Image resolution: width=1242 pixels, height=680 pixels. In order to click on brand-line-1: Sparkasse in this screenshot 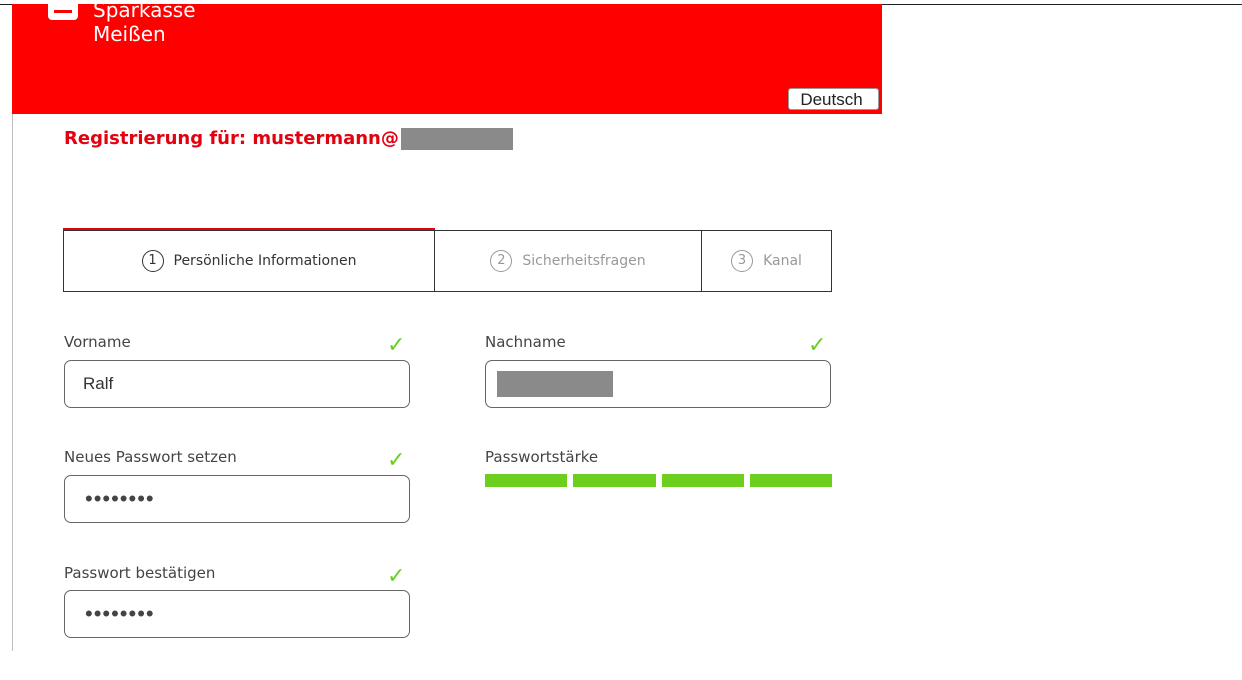, I will do `click(144, 11)`.